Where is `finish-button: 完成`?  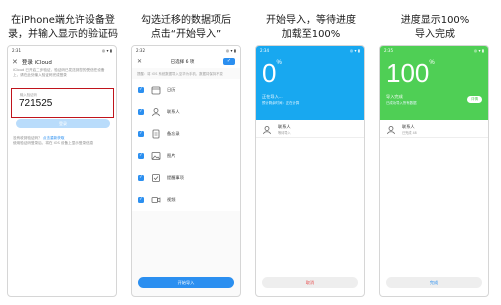 finish-button: 完成 is located at coordinates (434, 282).